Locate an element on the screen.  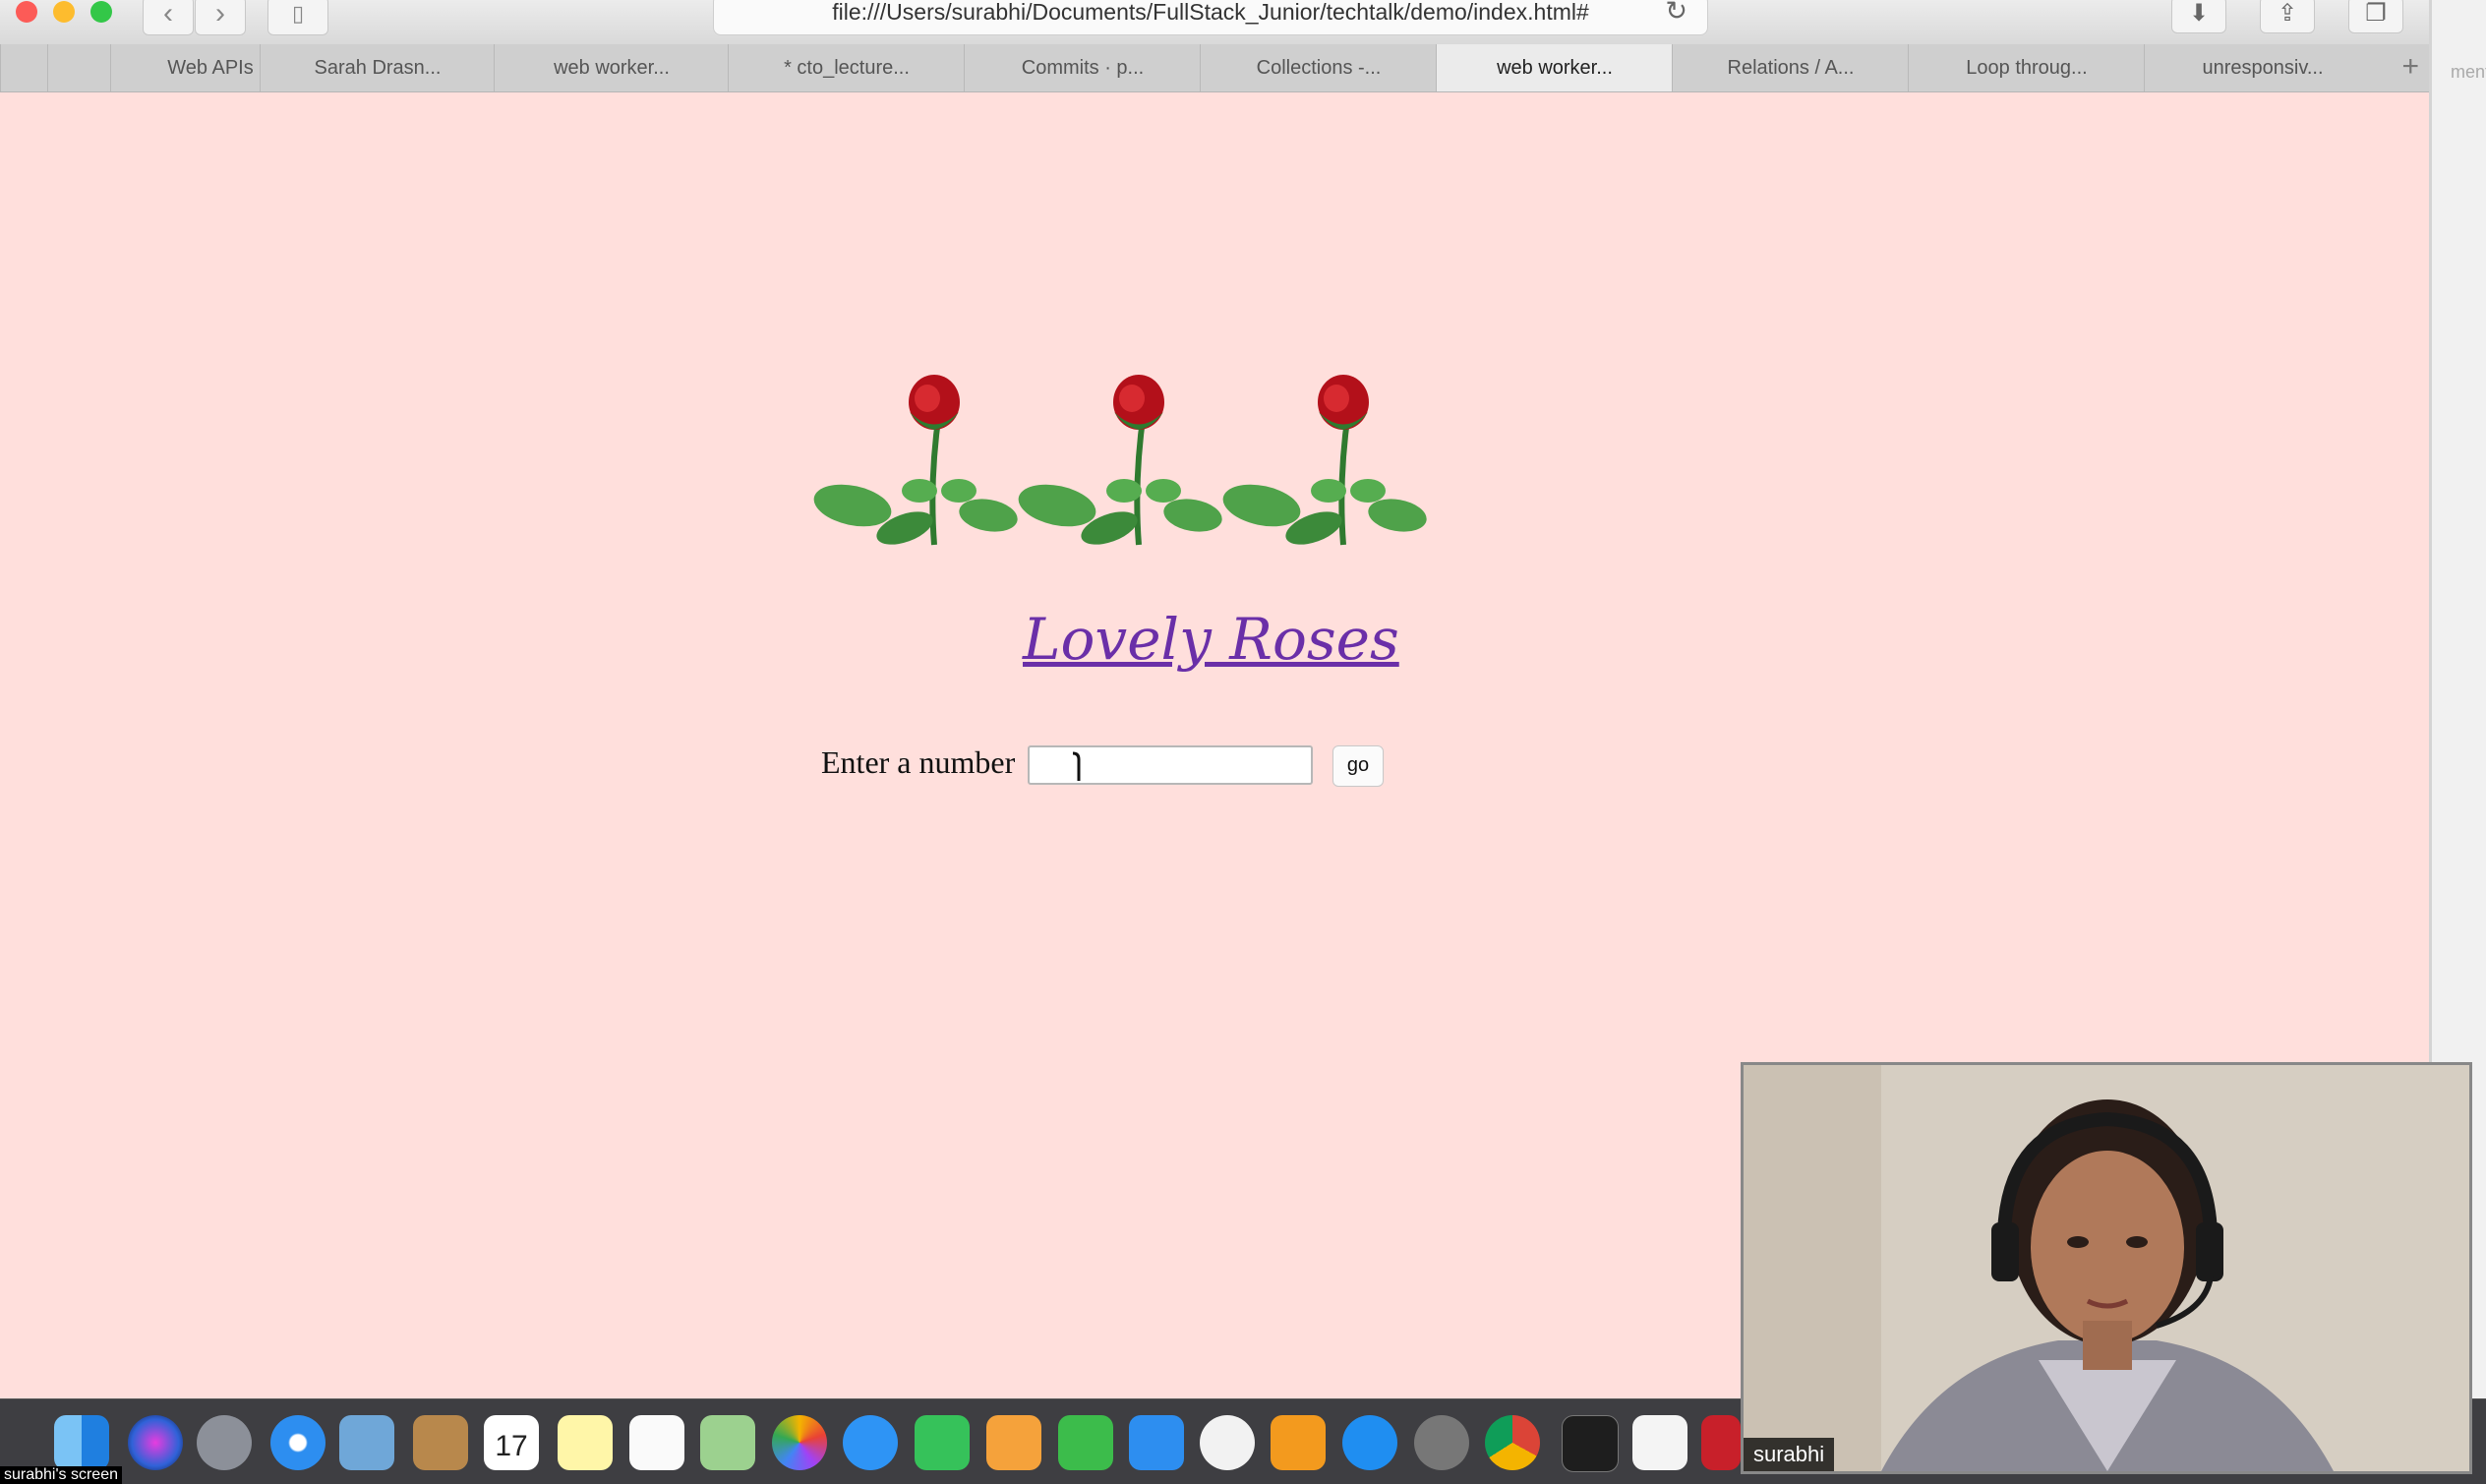
facetime-icon is located at coordinates (942, 1443).